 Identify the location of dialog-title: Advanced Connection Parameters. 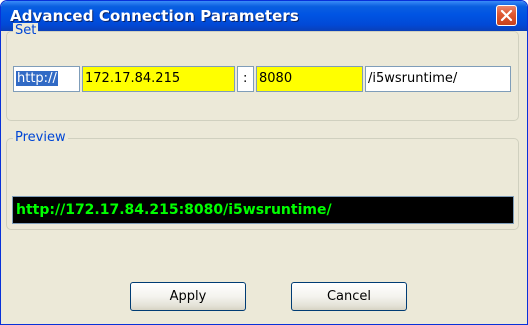
(154, 16).